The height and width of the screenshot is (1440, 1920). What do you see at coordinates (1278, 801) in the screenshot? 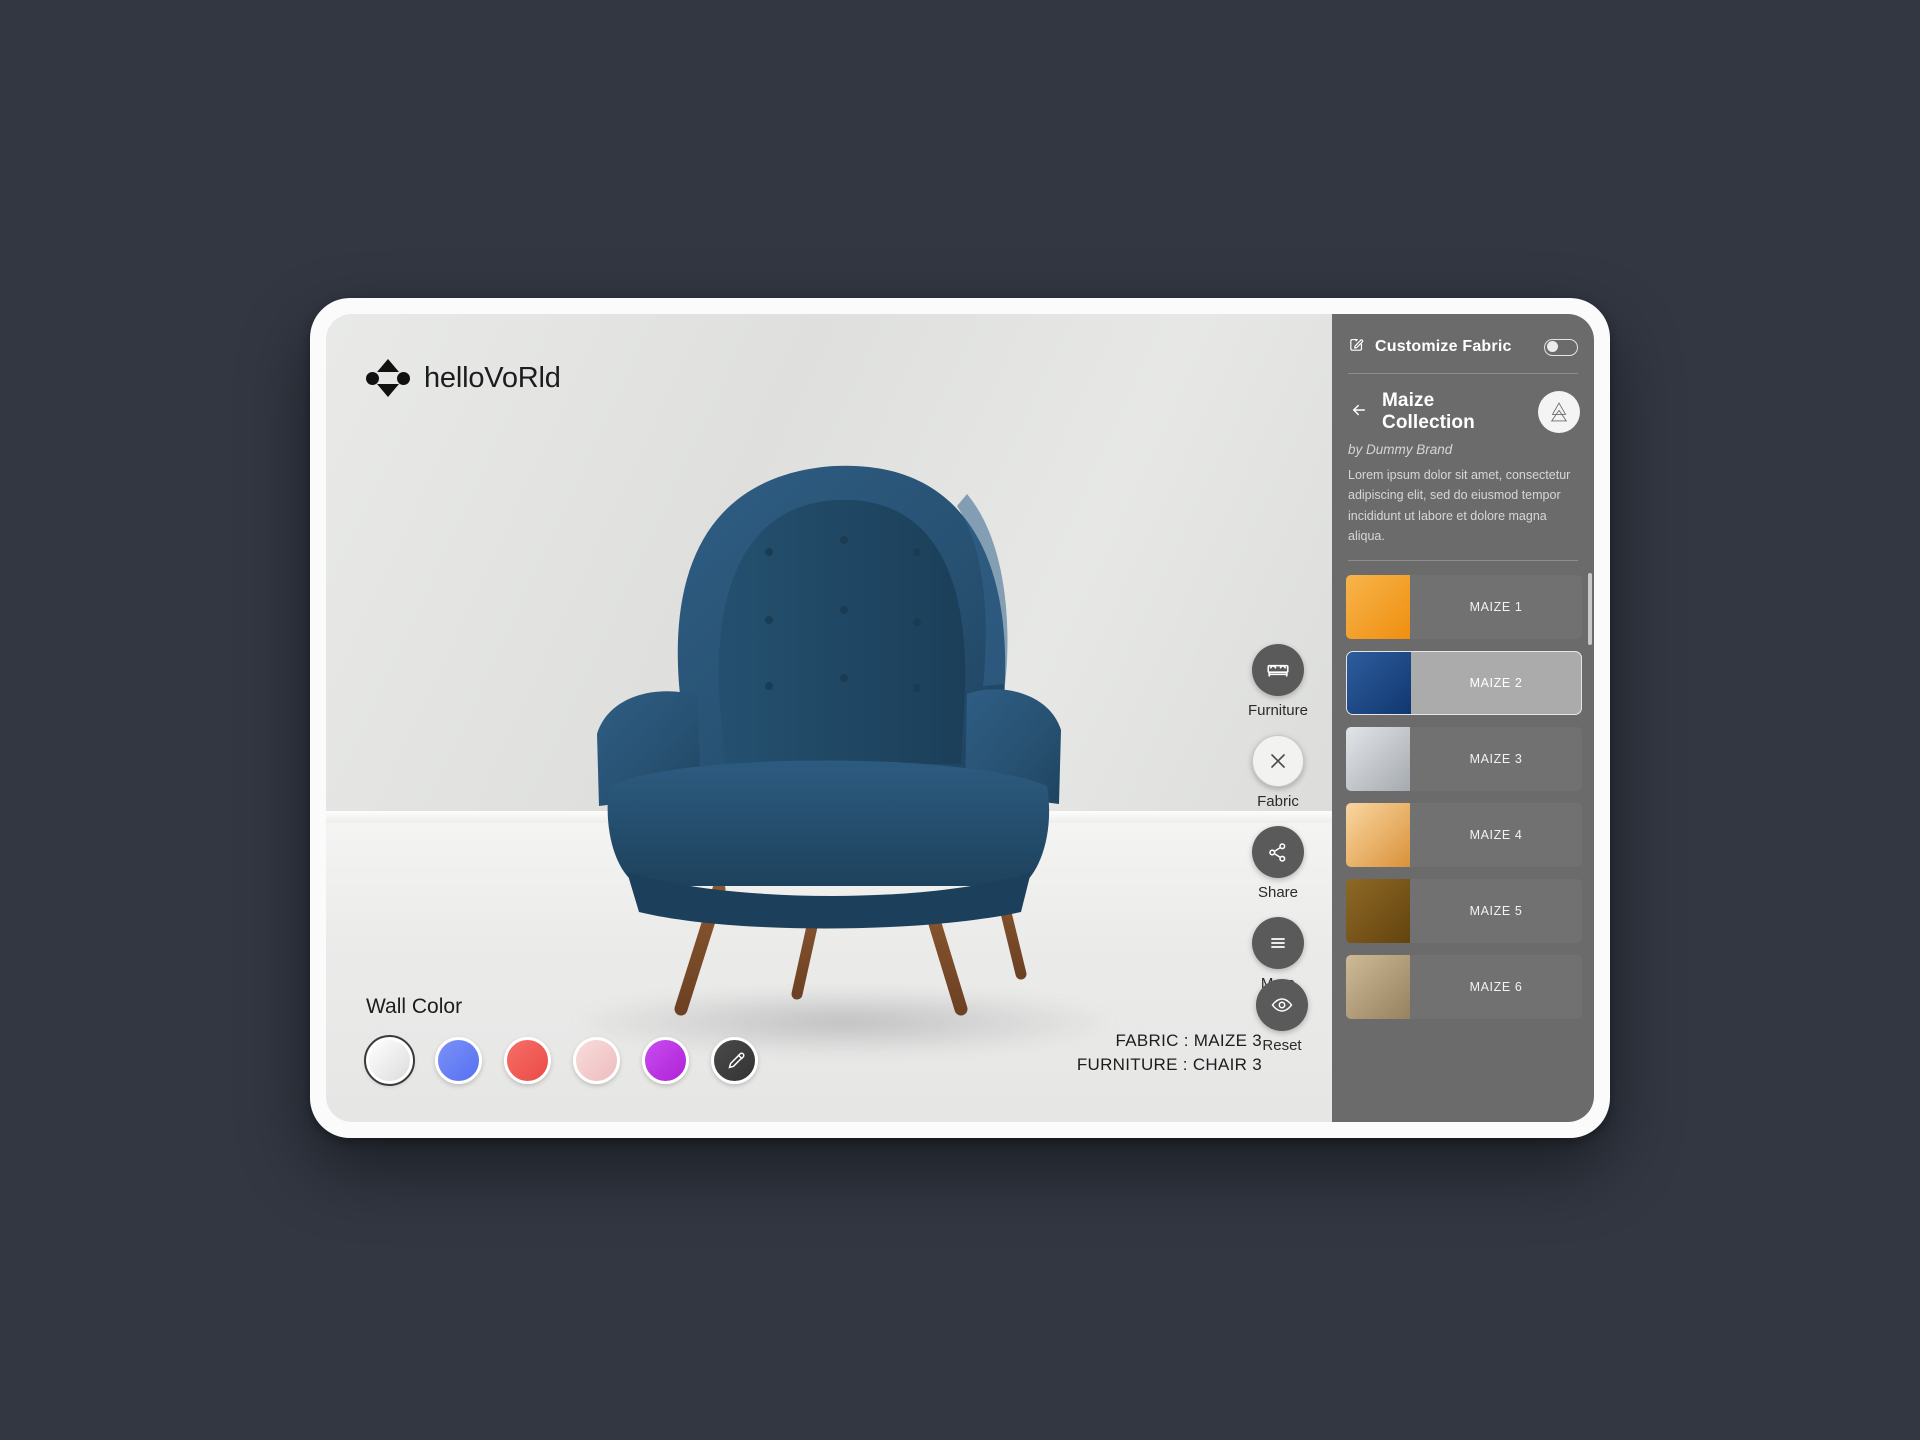
I see `tool-fabric-label: Fabric` at bounding box center [1278, 801].